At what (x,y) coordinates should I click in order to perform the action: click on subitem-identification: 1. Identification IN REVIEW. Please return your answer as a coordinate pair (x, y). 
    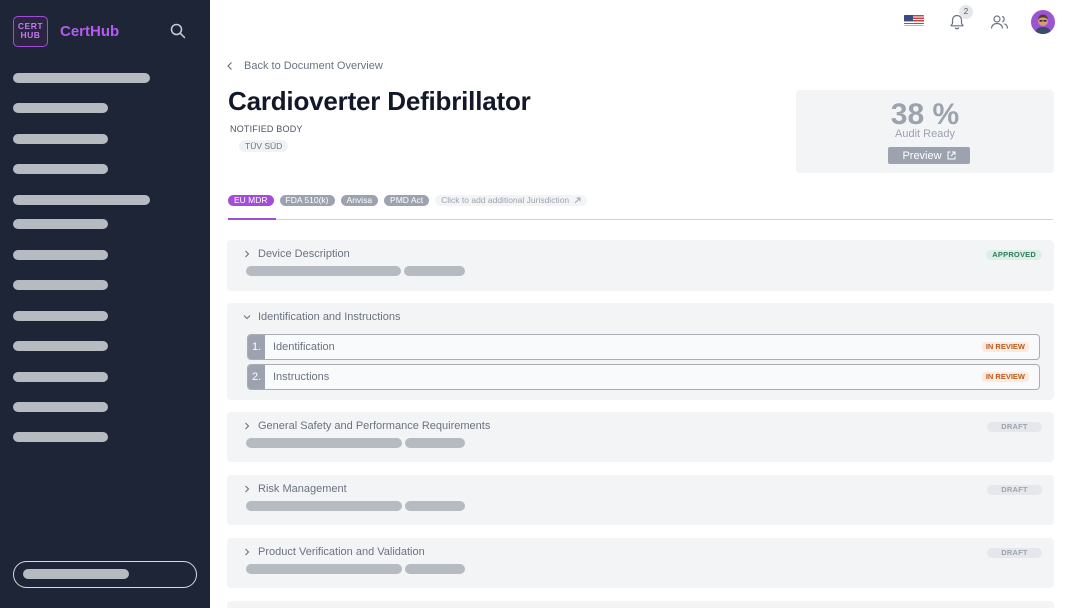
    Looking at the image, I should click on (643, 347).